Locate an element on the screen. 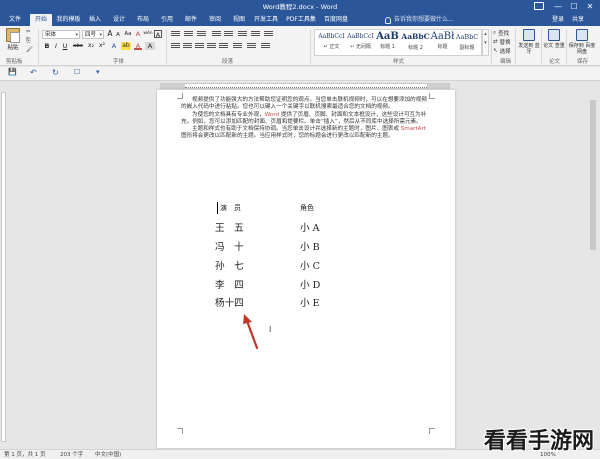 Image resolution: width=600 pixels, height=459 pixels. tab-my-templates: 我的模板 is located at coordinates (68, 20).